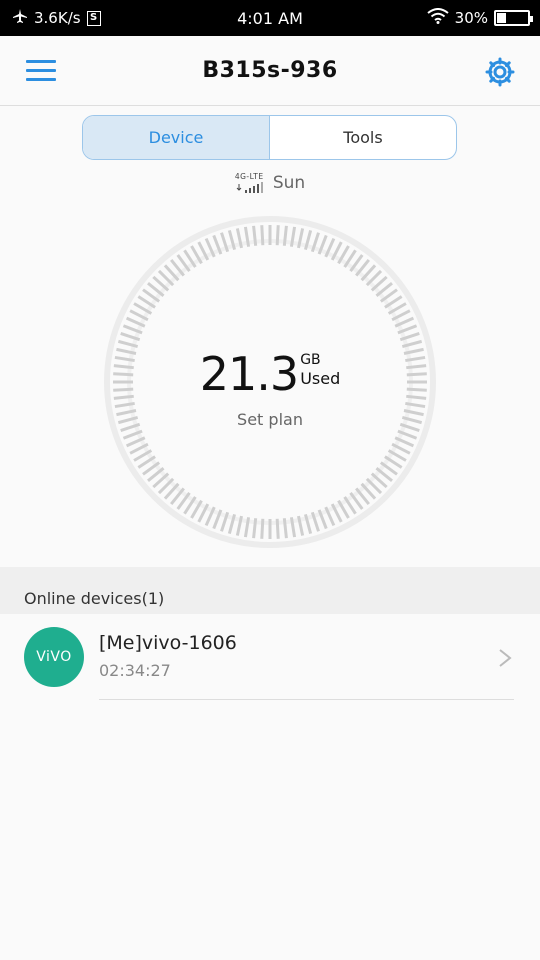 The width and height of the screenshot is (540, 960). What do you see at coordinates (310, 360) in the screenshot?
I see `usage-unit: GB` at bounding box center [310, 360].